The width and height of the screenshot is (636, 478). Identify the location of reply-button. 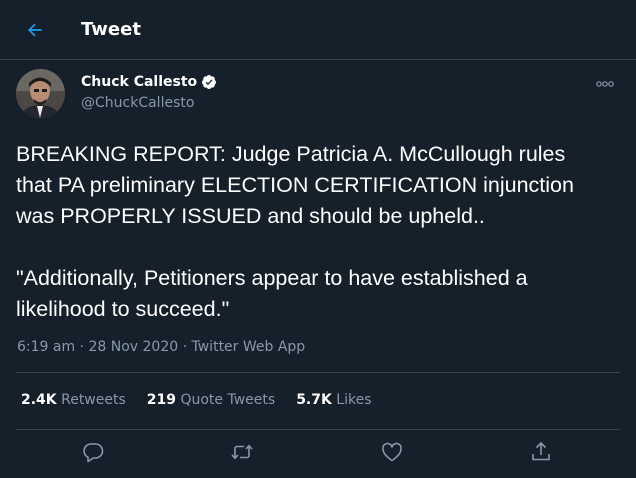
(93, 452).